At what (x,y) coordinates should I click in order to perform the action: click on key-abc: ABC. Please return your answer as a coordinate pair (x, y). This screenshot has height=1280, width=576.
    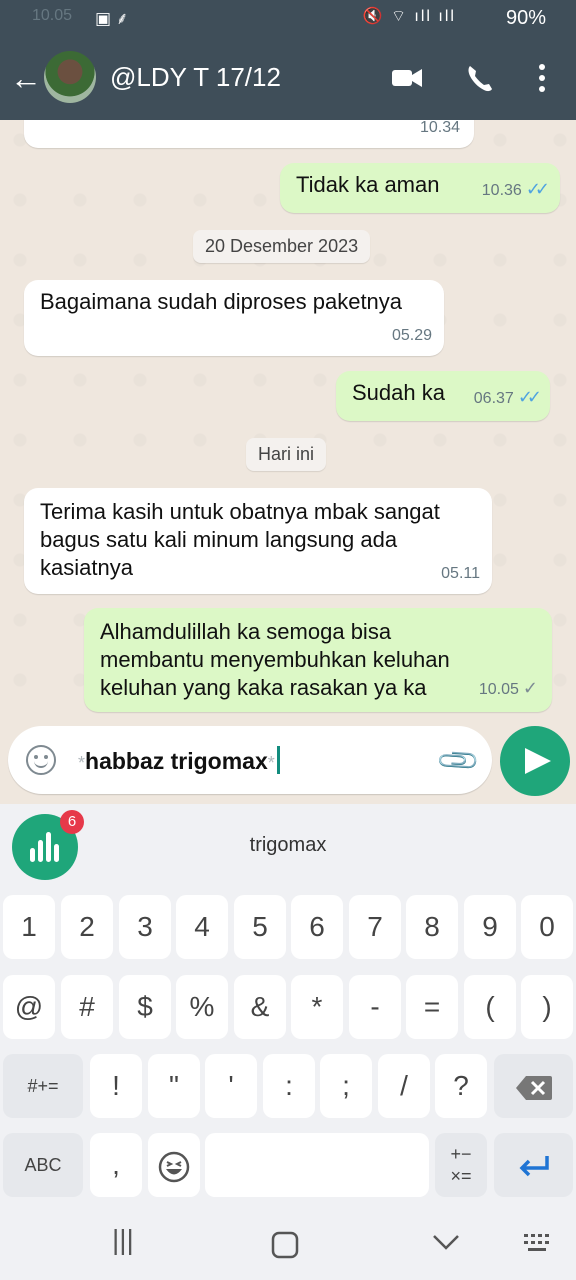
    Looking at the image, I should click on (43, 1165).